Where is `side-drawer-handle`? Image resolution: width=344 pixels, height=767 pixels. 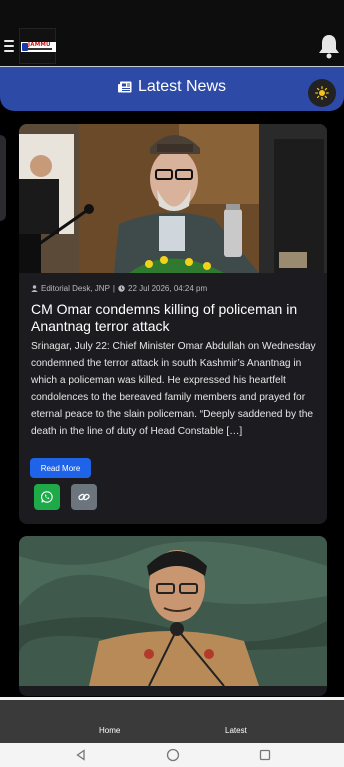 side-drawer-handle is located at coordinates (3, 178).